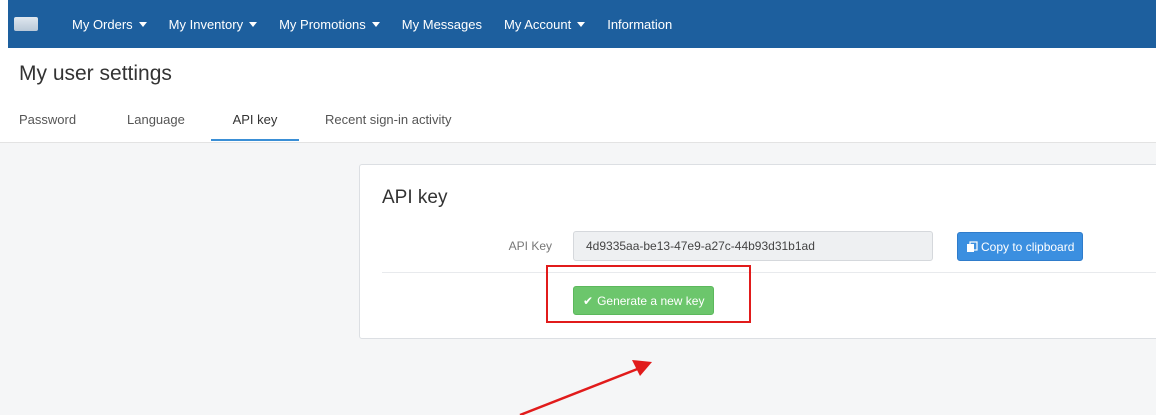 Image resolution: width=1156 pixels, height=415 pixels. I want to click on nav-item-label: My Messages, so click(441, 24).